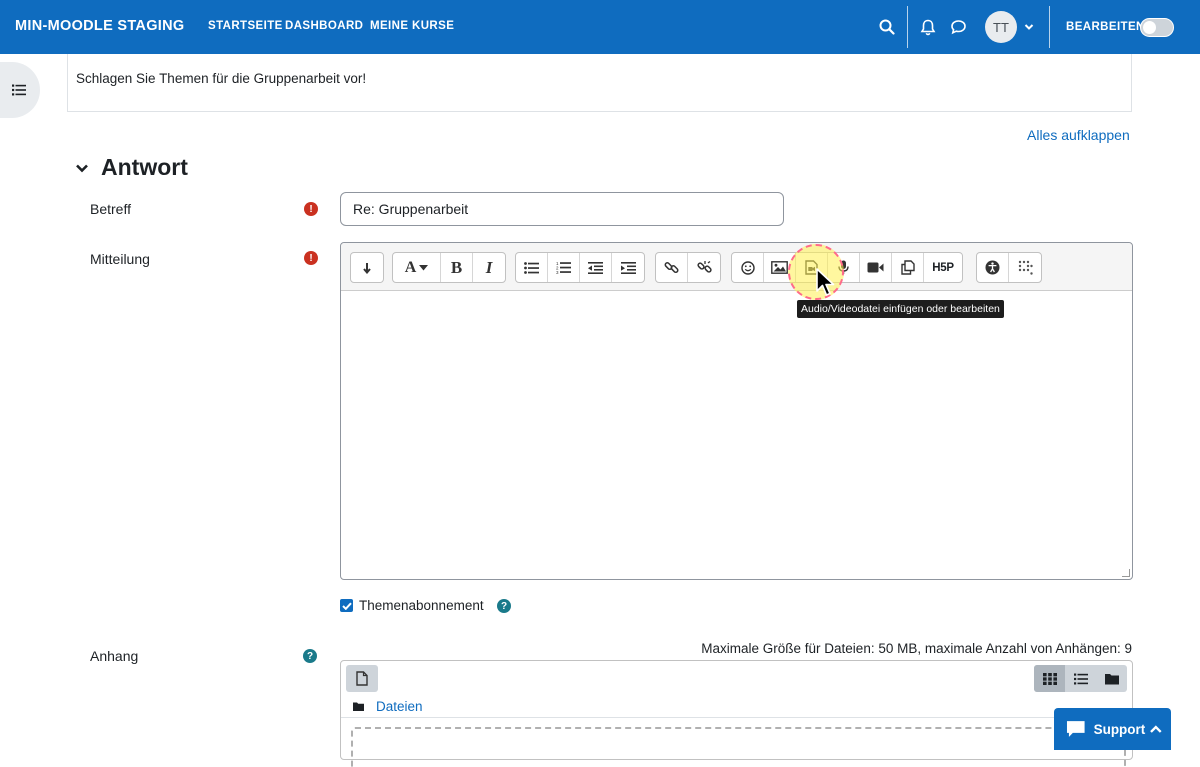 This screenshot has height=767, width=1200. Describe the element at coordinates (245, 26) in the screenshot. I see `nav-link-home: STARTSEITE` at that location.